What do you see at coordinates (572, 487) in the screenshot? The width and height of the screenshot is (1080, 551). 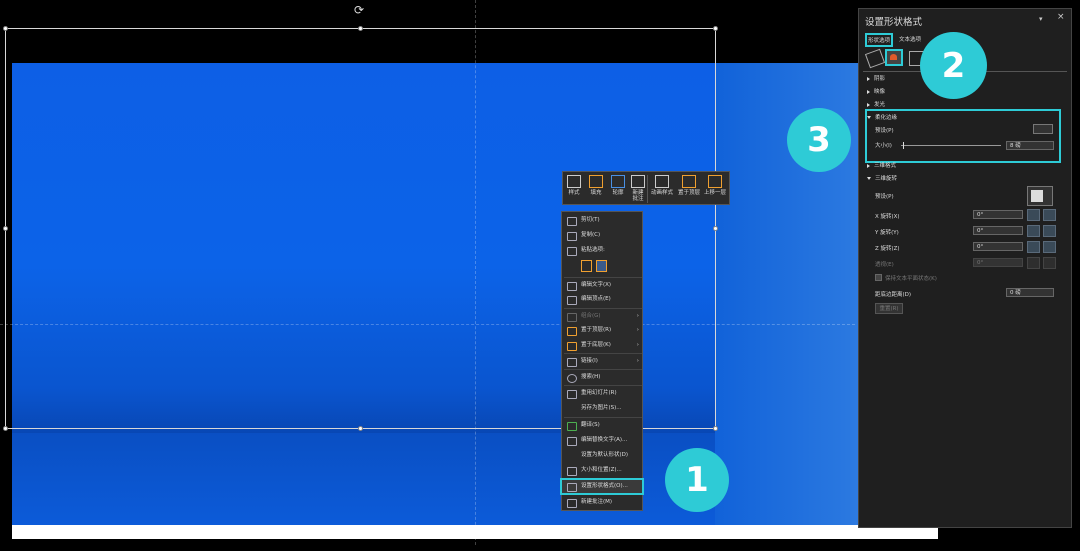 I see `format-shape-icon` at bounding box center [572, 487].